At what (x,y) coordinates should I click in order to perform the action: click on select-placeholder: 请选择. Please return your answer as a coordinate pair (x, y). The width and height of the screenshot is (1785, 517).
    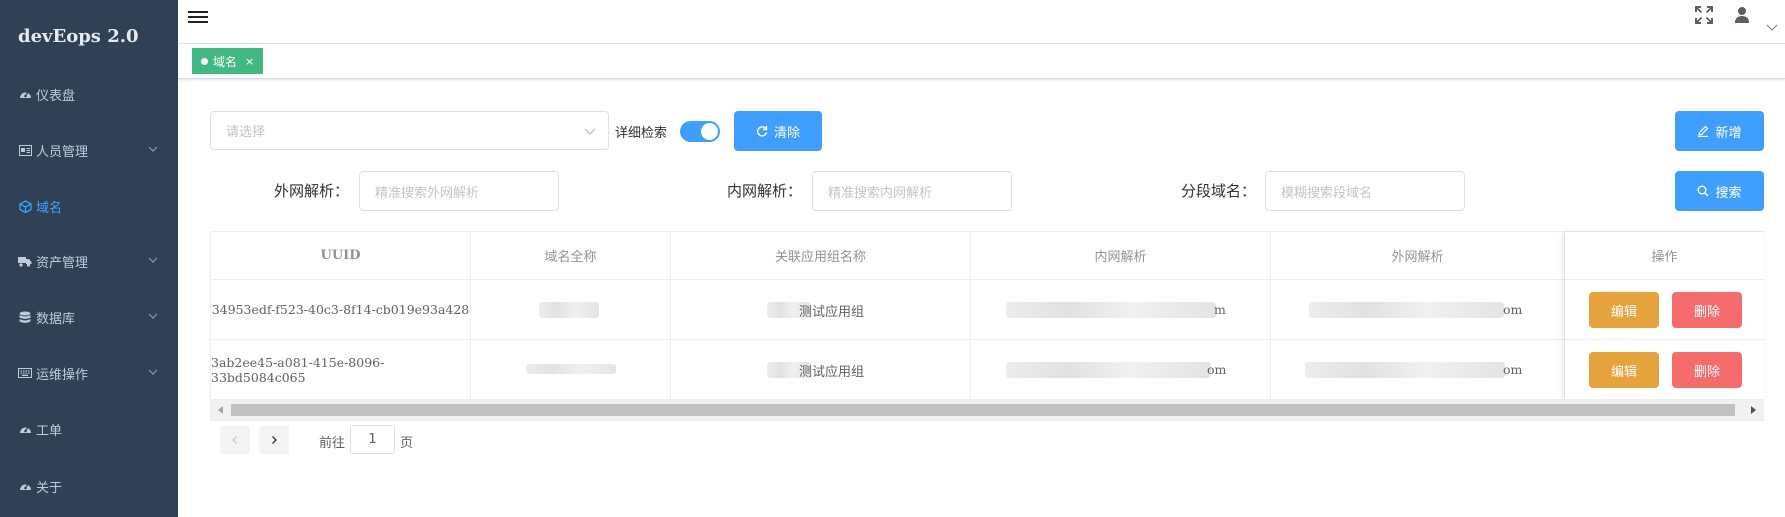
    Looking at the image, I should click on (246, 132).